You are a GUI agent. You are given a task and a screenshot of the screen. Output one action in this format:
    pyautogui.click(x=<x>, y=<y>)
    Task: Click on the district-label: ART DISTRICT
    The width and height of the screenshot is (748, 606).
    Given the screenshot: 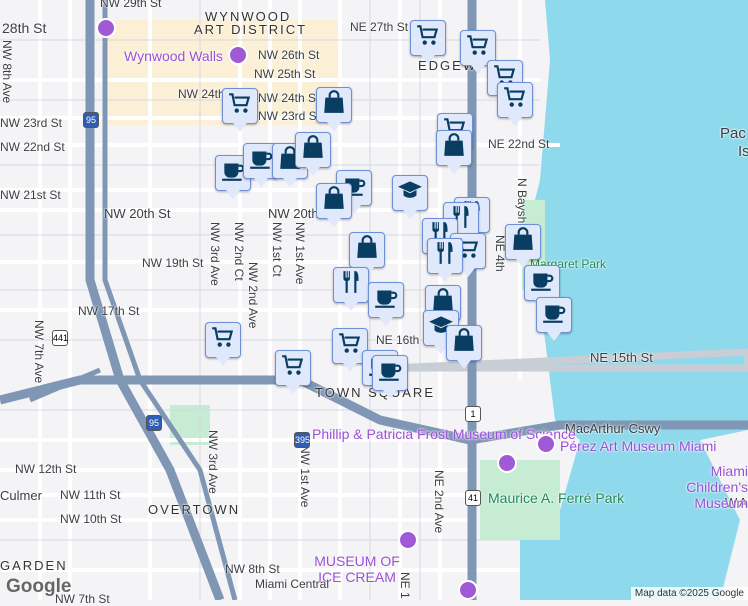 What is the action you would take?
    pyautogui.click(x=250, y=29)
    